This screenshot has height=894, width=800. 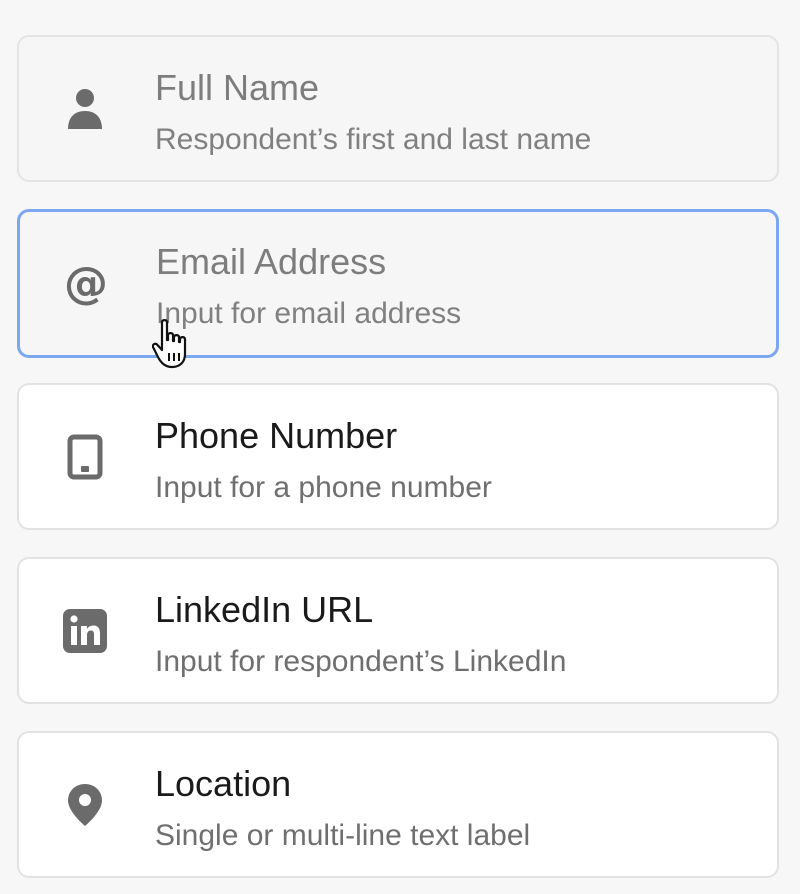 I want to click on person-icon, so click(x=85, y=109).